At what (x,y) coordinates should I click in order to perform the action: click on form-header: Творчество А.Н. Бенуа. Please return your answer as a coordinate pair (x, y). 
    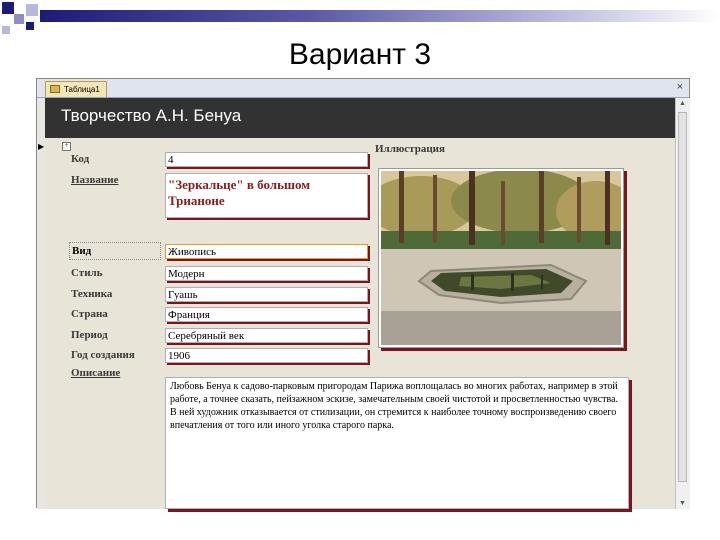
    Looking at the image, I should click on (360, 118).